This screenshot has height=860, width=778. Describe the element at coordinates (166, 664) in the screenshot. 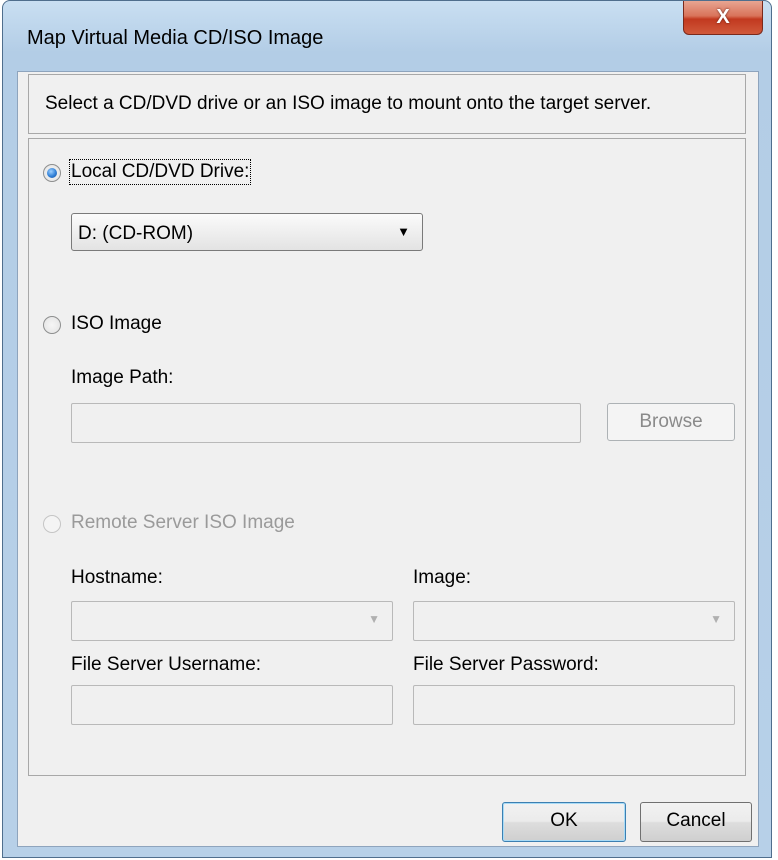

I see `username-label: File Server Username:` at that location.